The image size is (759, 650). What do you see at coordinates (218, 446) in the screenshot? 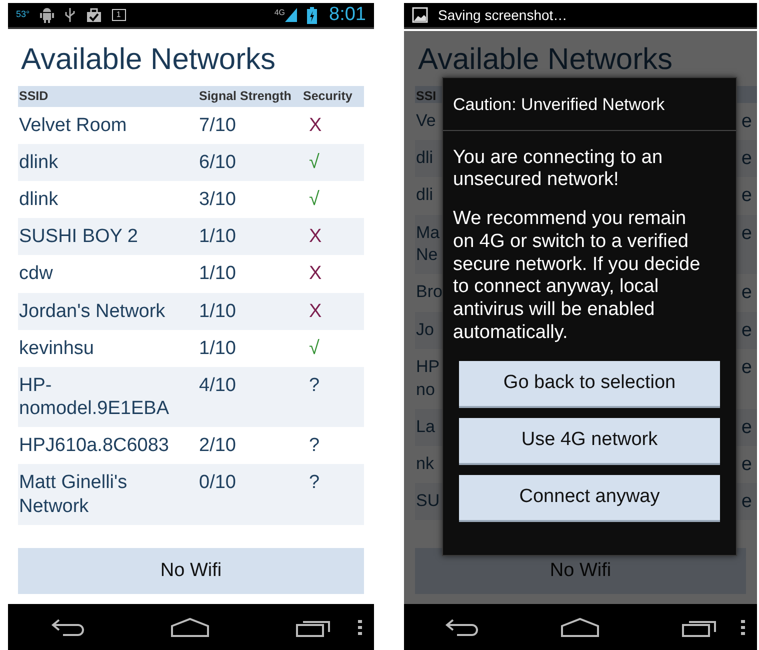
I see `signal-strength: 2/10` at bounding box center [218, 446].